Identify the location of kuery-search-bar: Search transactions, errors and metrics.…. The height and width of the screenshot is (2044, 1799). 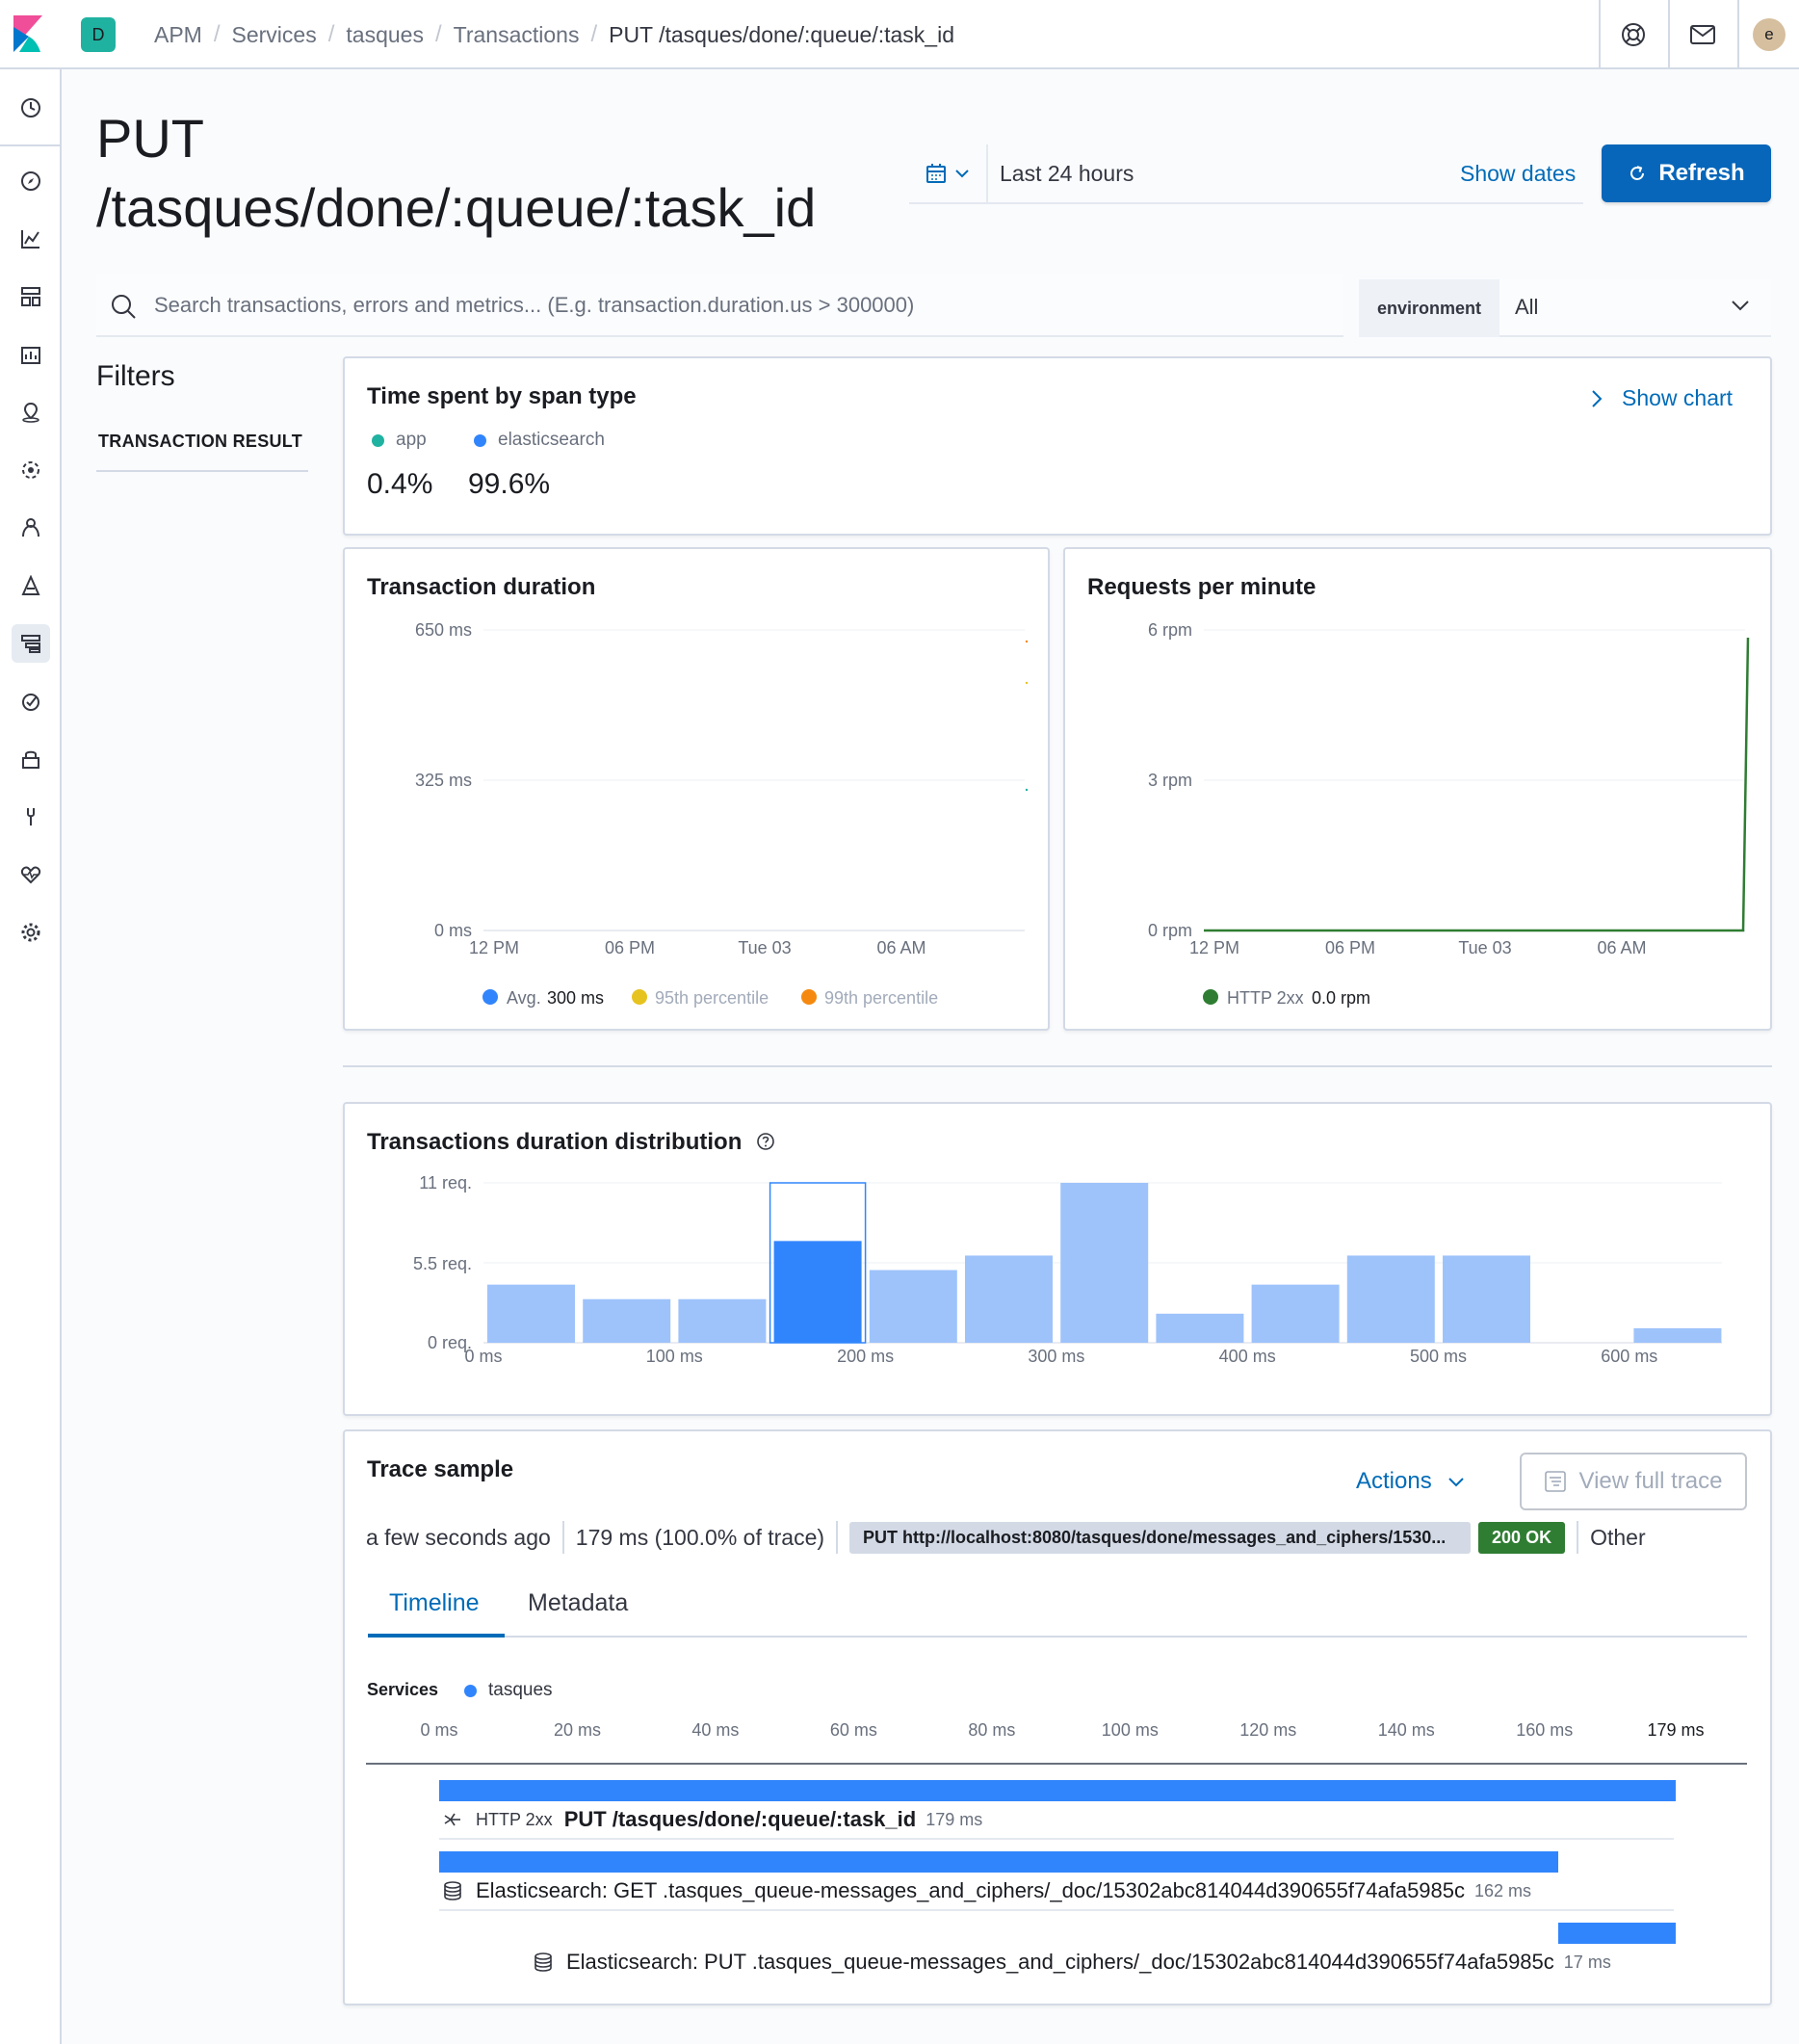
(720, 306).